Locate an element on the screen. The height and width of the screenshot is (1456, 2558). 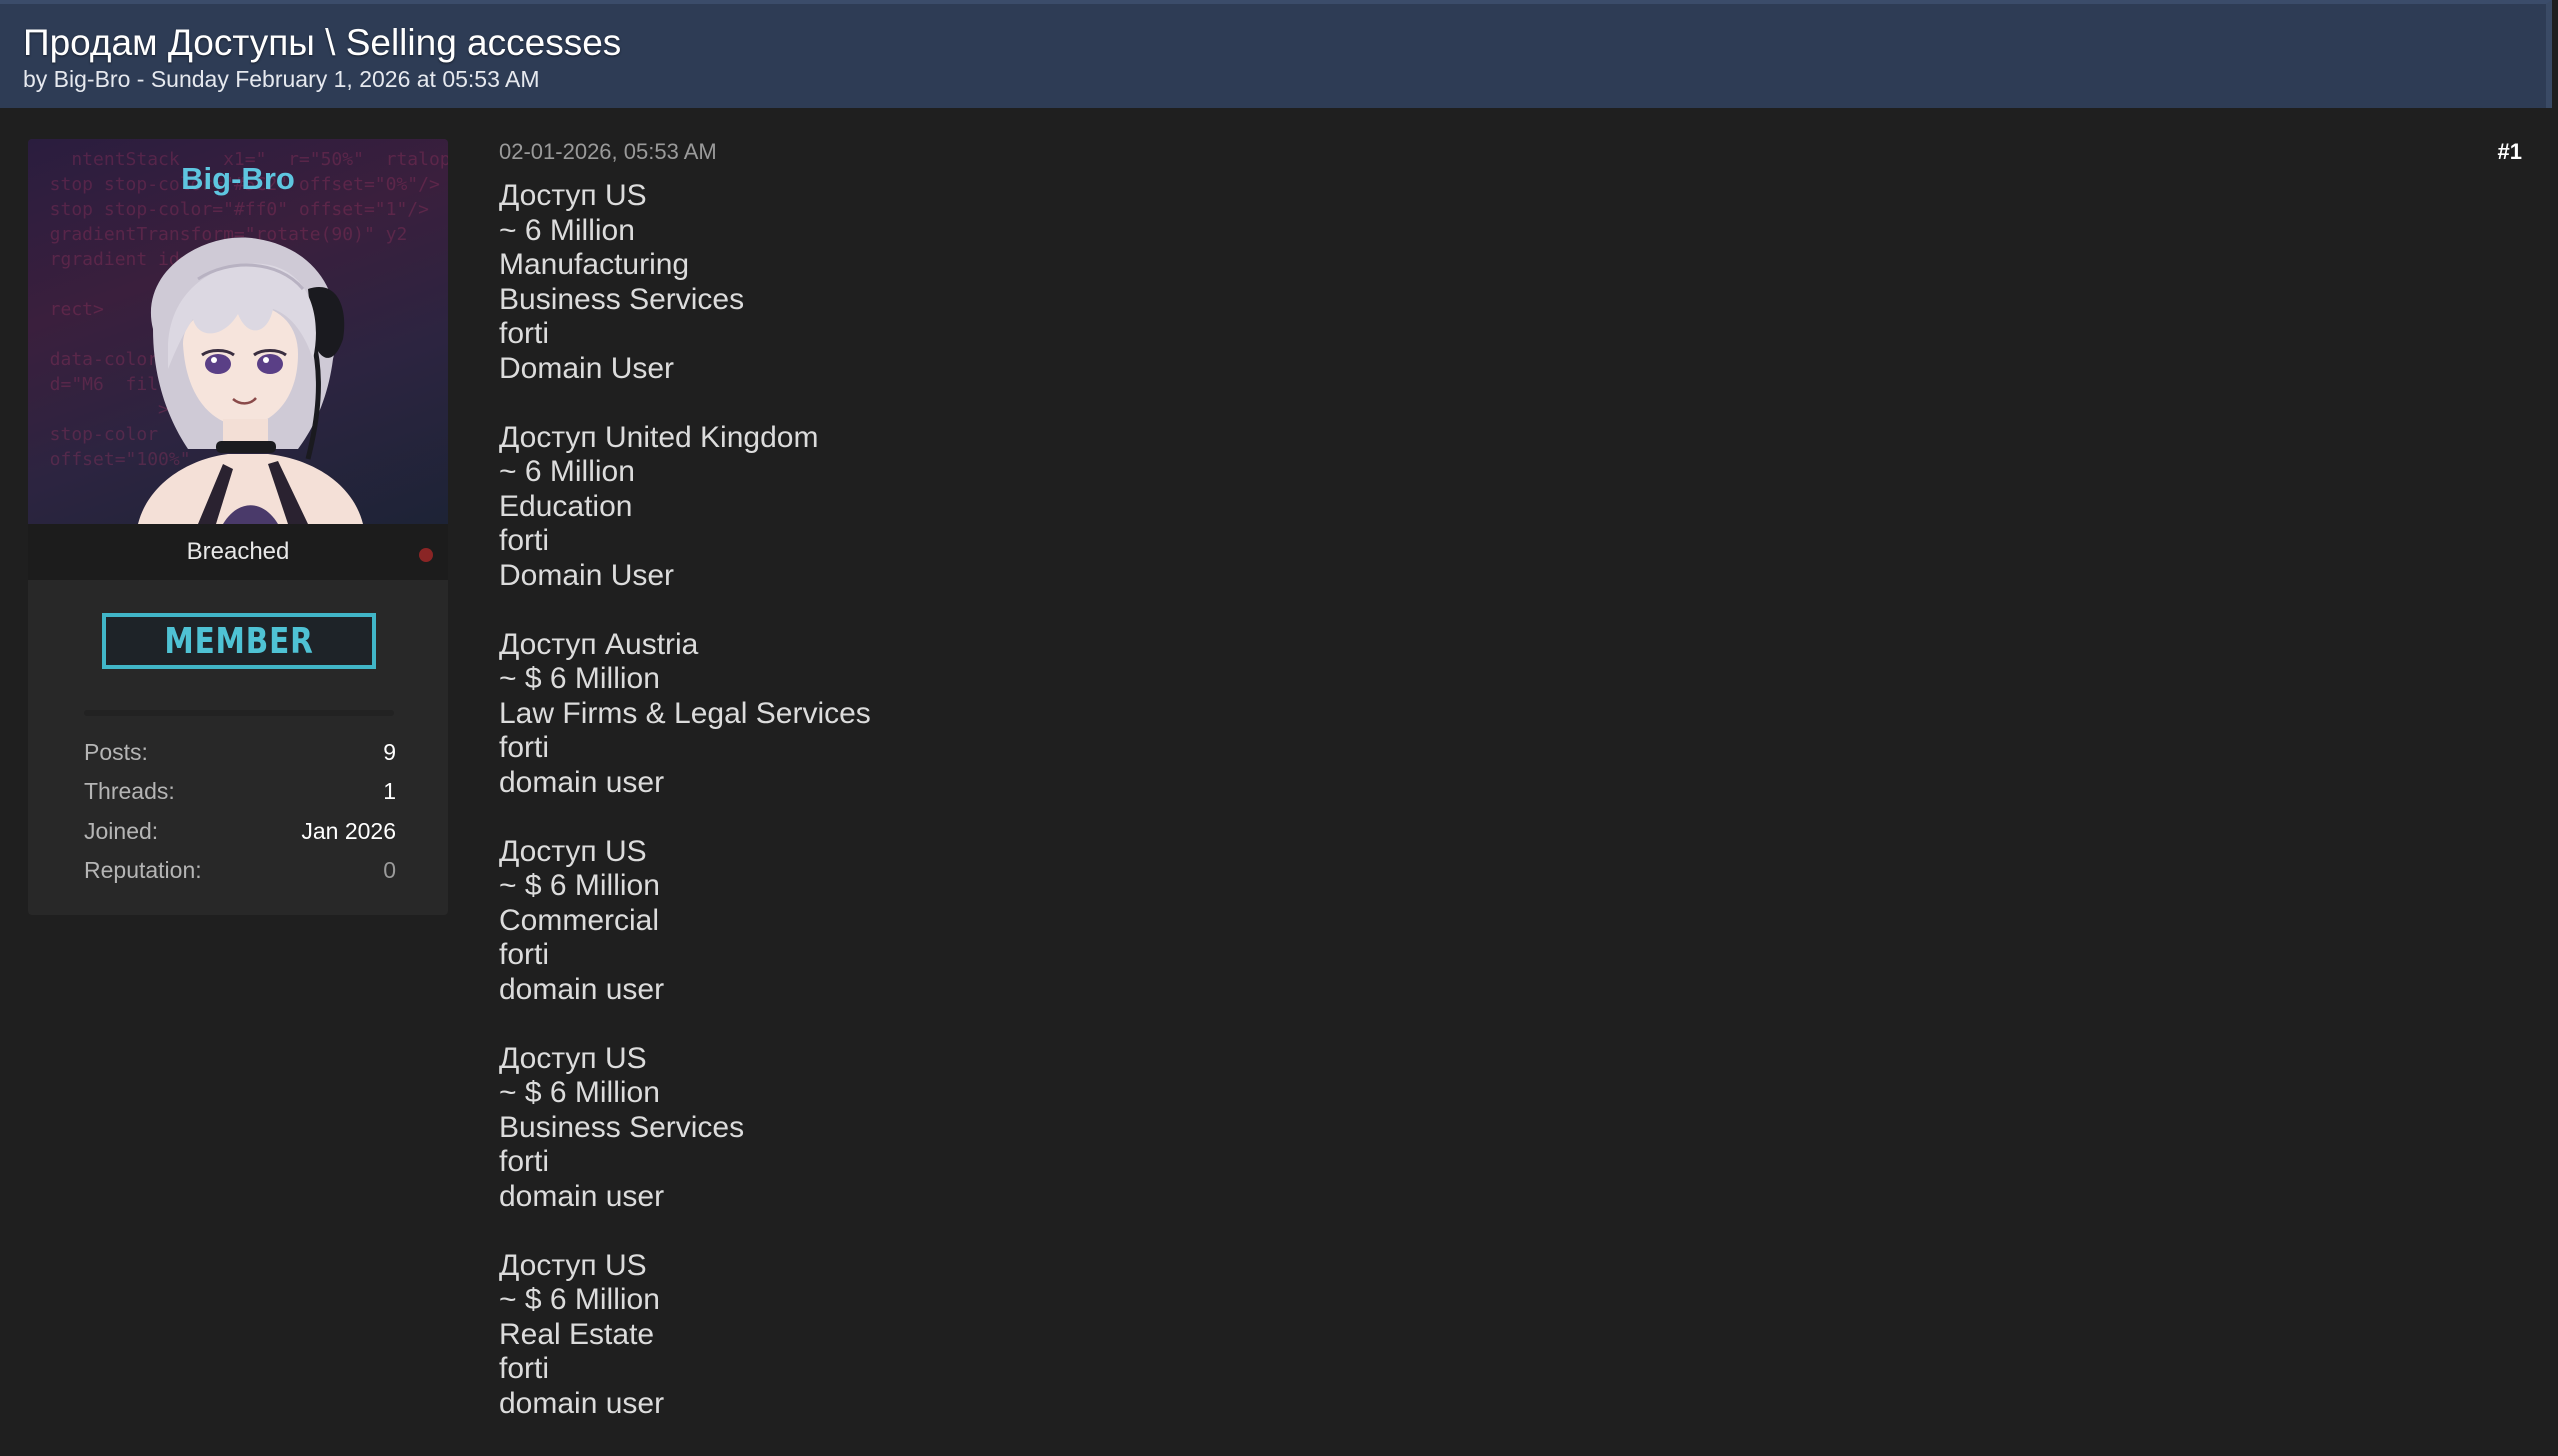
stat-posts: Posts: 9 is located at coordinates (240, 754).